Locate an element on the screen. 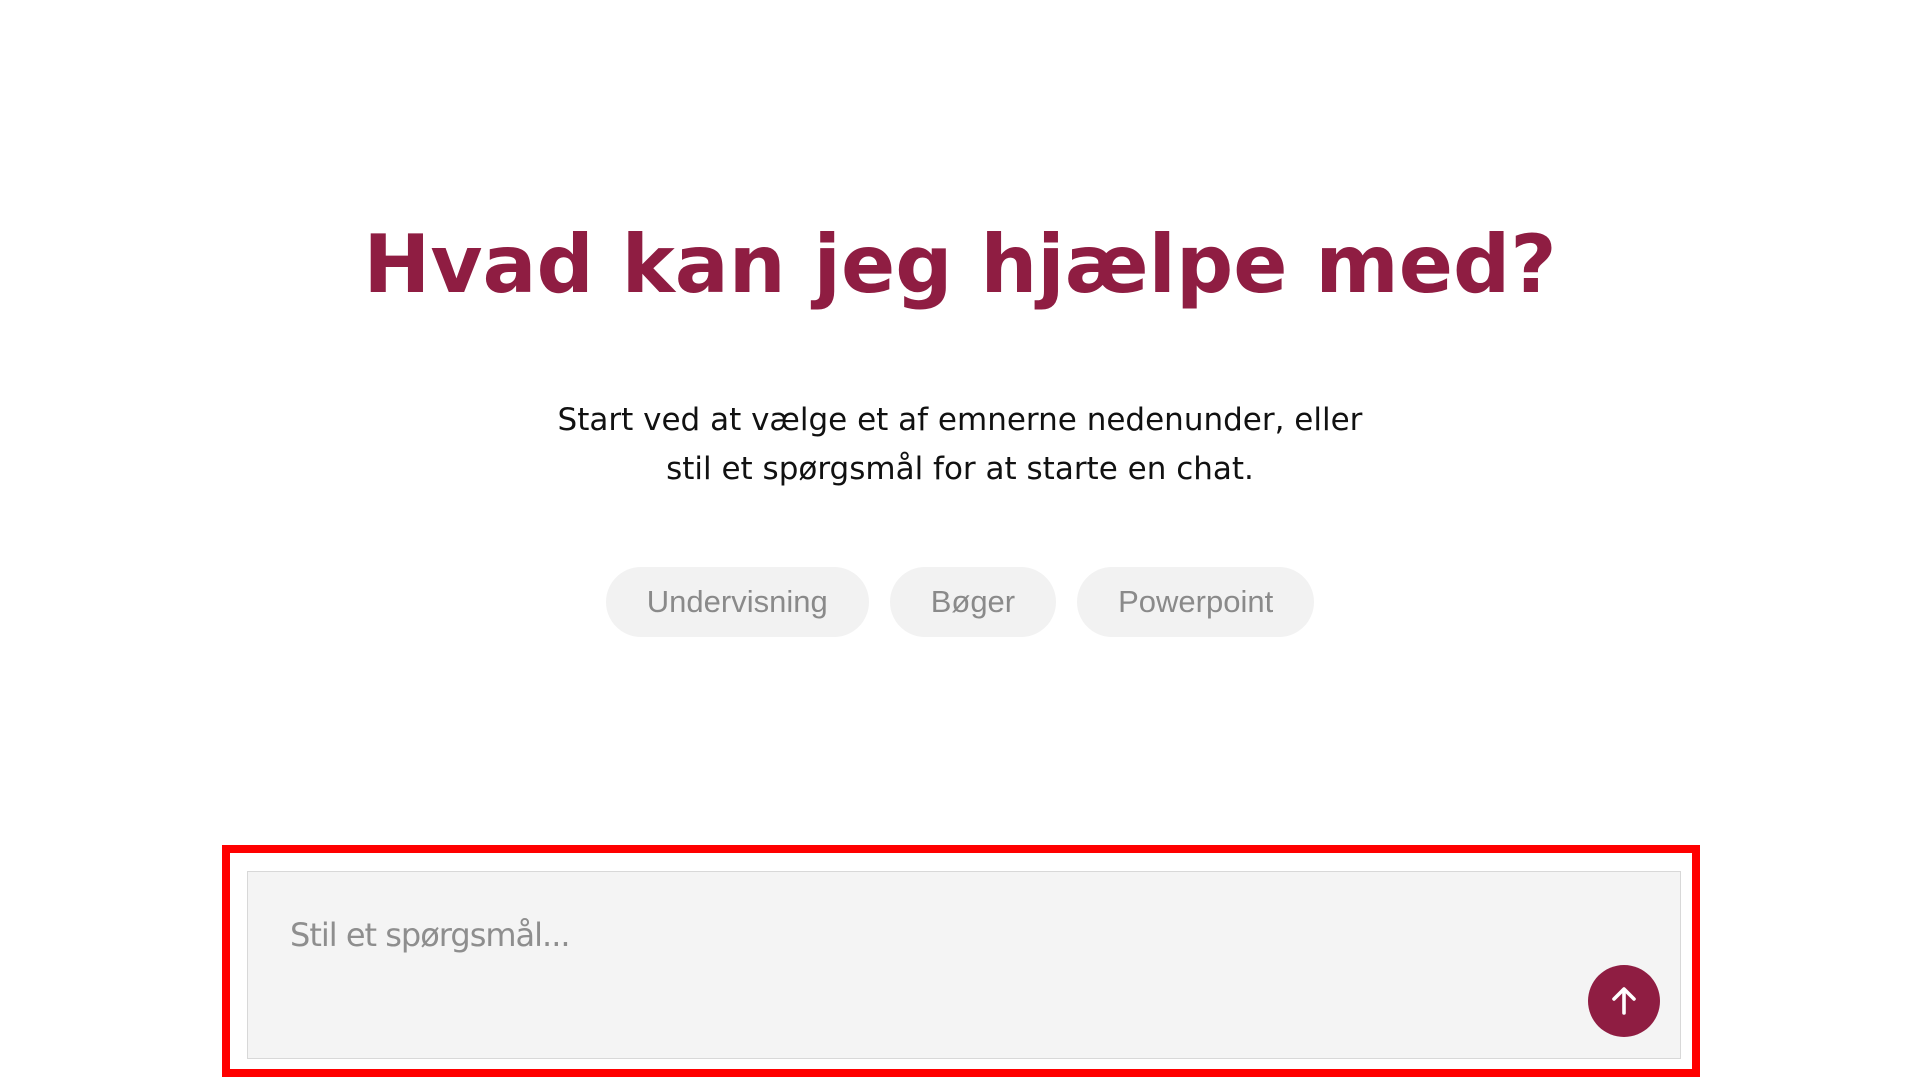  topic-suggestions: Undervisning Bøger Powerpoint is located at coordinates (960, 602).